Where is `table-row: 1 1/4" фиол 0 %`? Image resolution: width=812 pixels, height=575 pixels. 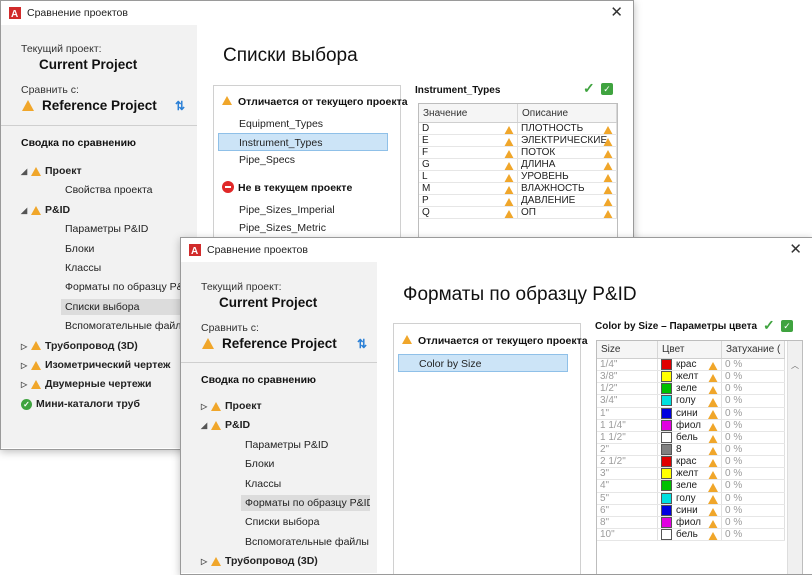 table-row: 1 1/4" фиол 0 % is located at coordinates (691, 425).